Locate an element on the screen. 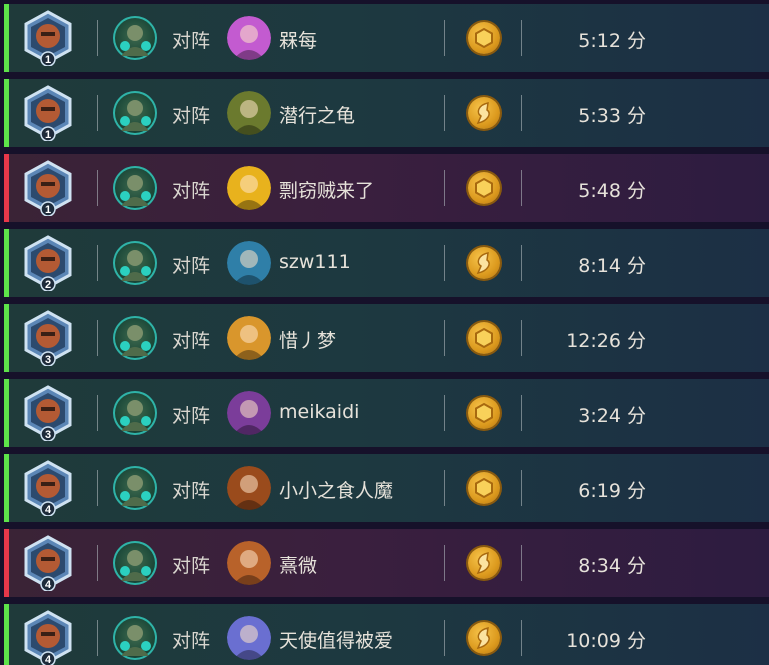 Image resolution: width=769 pixels, height=665 pixels. match-row: 4 对阵 小小之食人魔 6:19 分 is located at coordinates (386, 488).